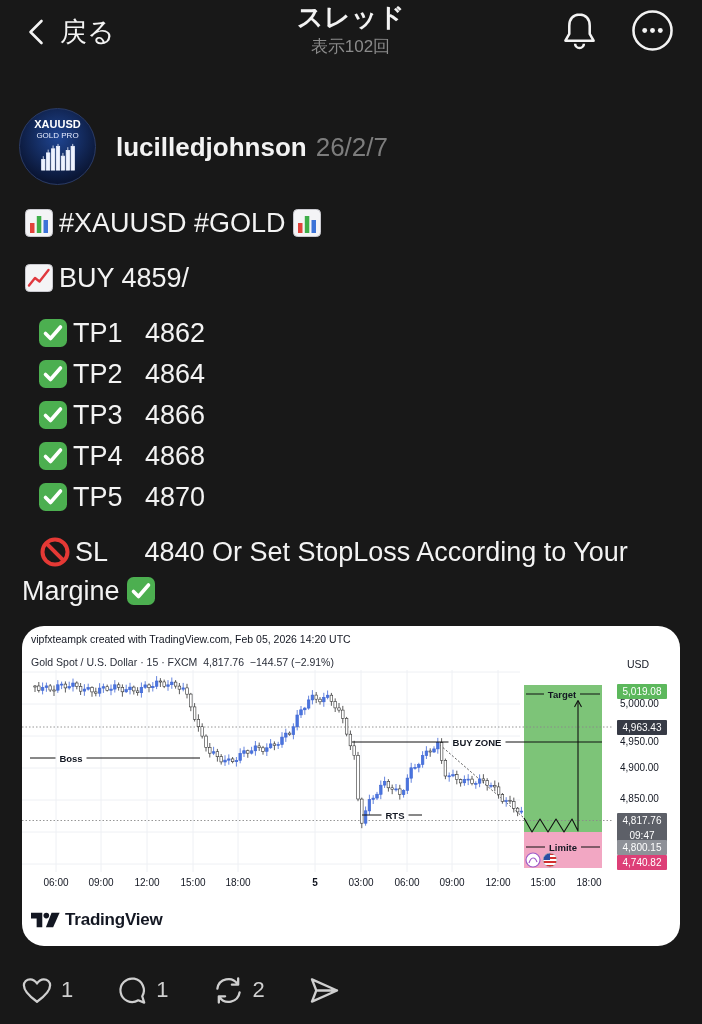 The width and height of the screenshot is (702, 1024). I want to click on page-title: スレッド, so click(350, 17).